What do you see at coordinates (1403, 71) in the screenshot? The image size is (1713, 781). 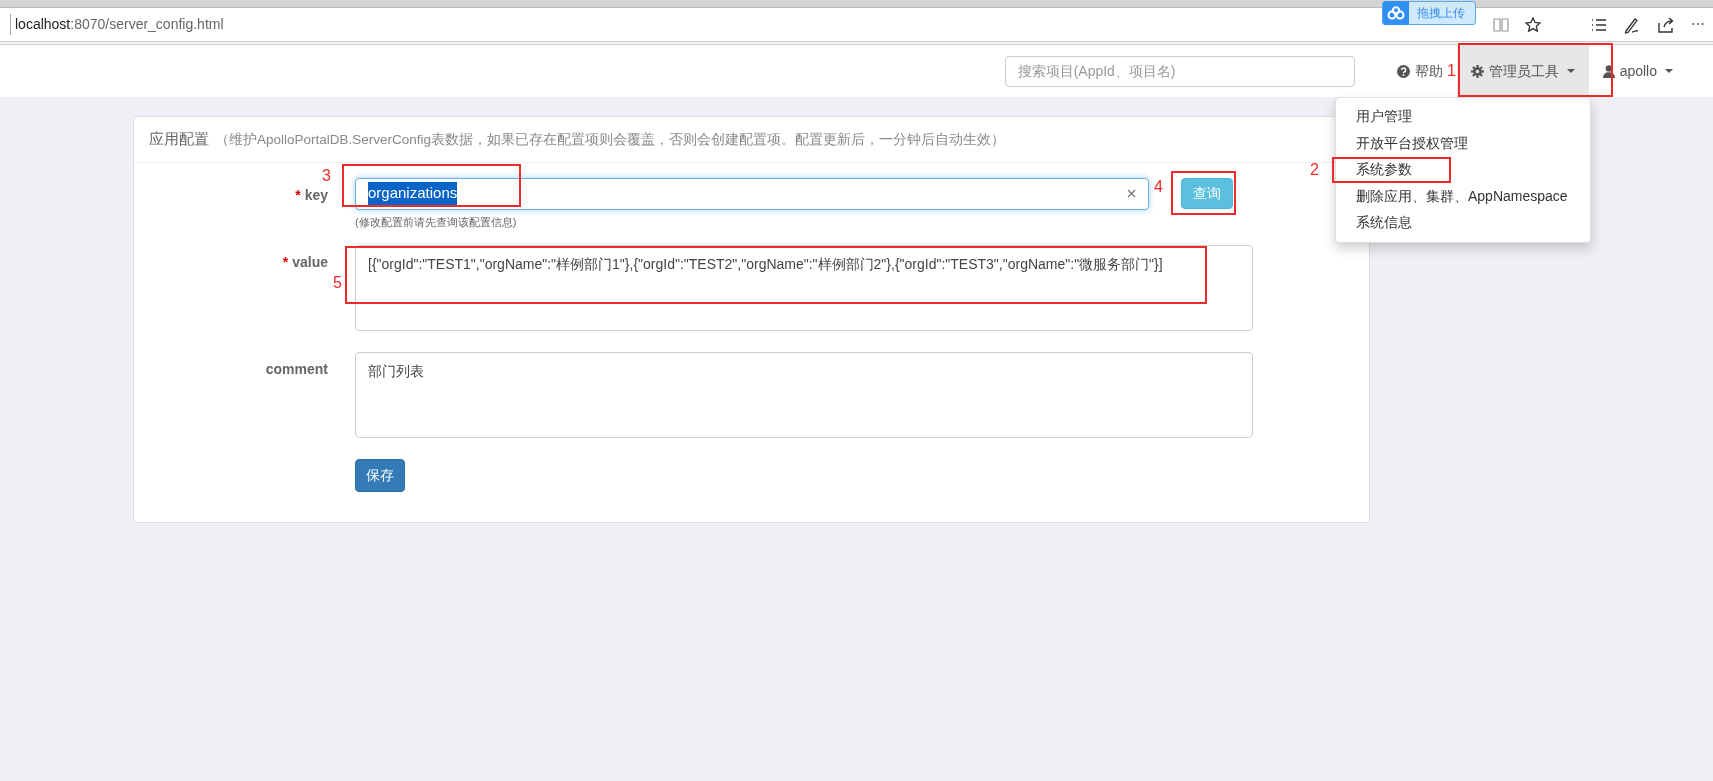 I see `help-icon` at bounding box center [1403, 71].